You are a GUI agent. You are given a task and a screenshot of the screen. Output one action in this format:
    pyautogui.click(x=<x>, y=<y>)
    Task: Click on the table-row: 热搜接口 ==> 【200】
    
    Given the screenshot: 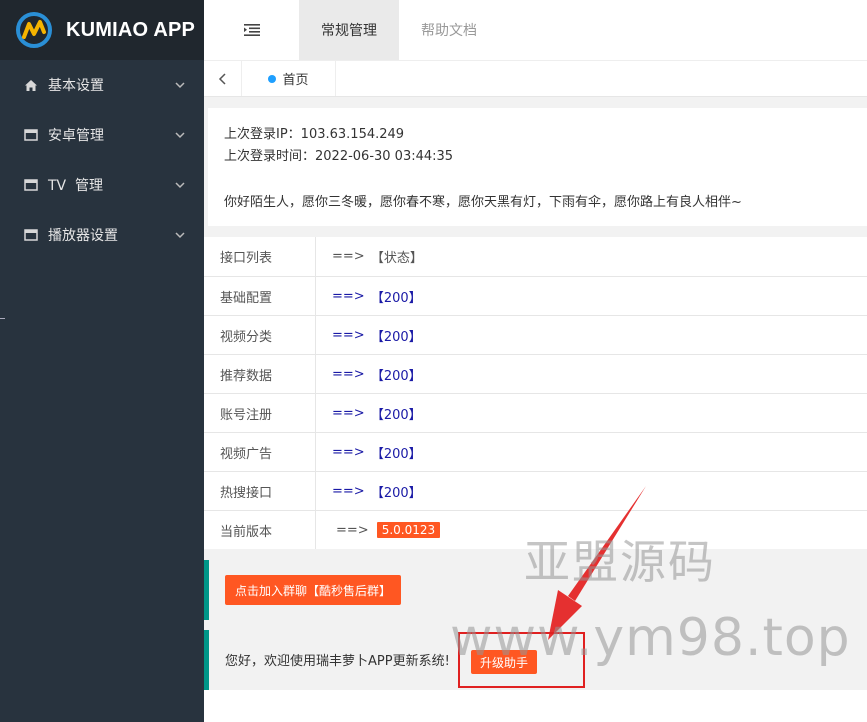 What is the action you would take?
    pyautogui.click(x=535, y=490)
    